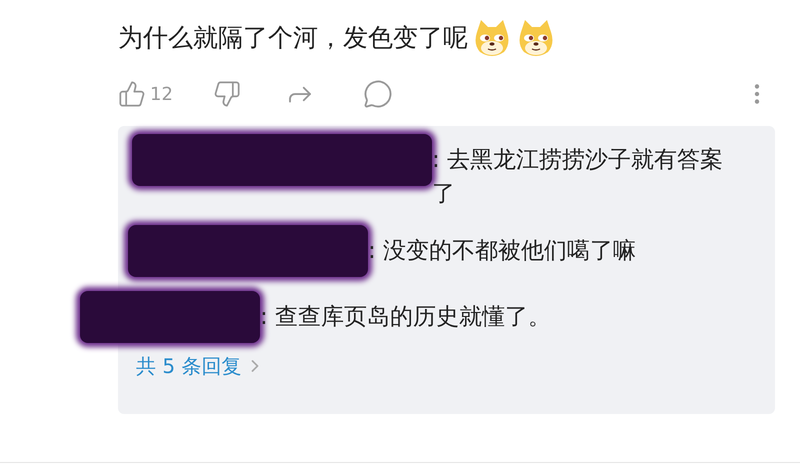 The width and height of the screenshot is (800, 473). Describe the element at coordinates (406, 317) in the screenshot. I see `reply-text: : 查查库页岛的历史就懂了。` at that location.